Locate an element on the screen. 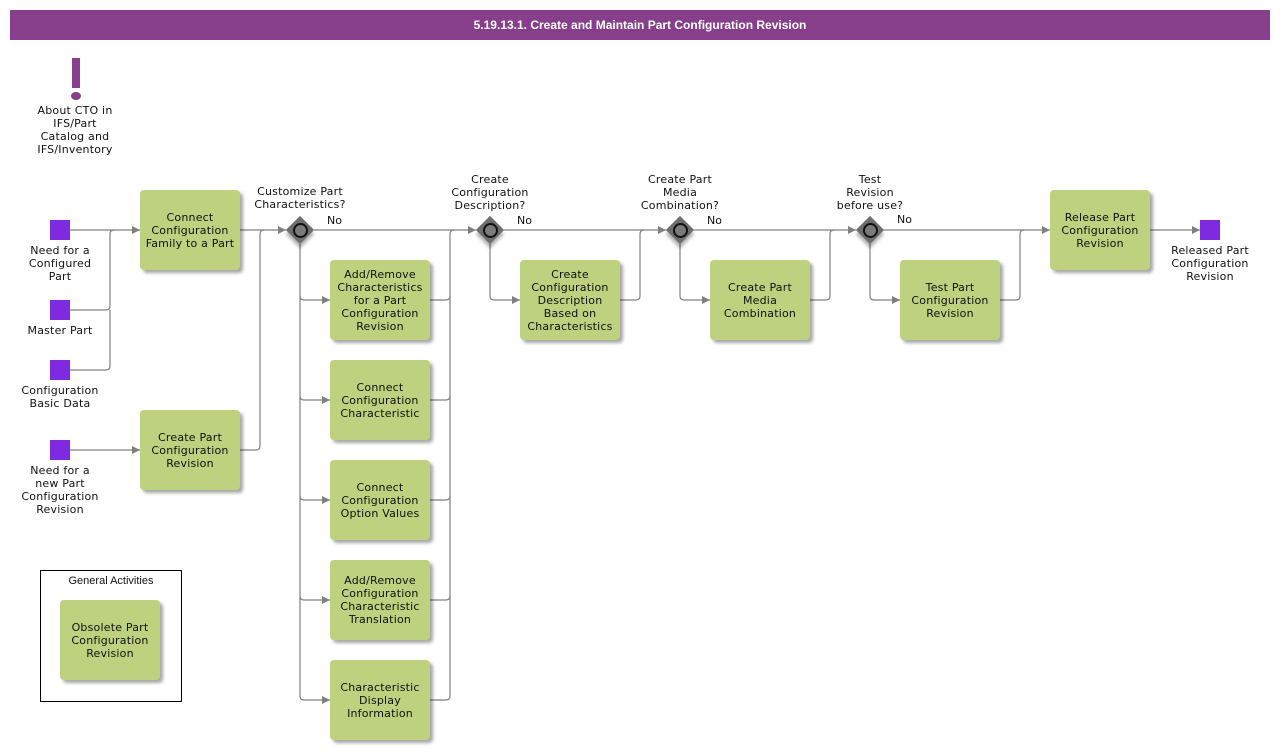 This screenshot has height=750, width=1280. task-label: Create Part Configuration Revision is located at coordinates (190, 450).